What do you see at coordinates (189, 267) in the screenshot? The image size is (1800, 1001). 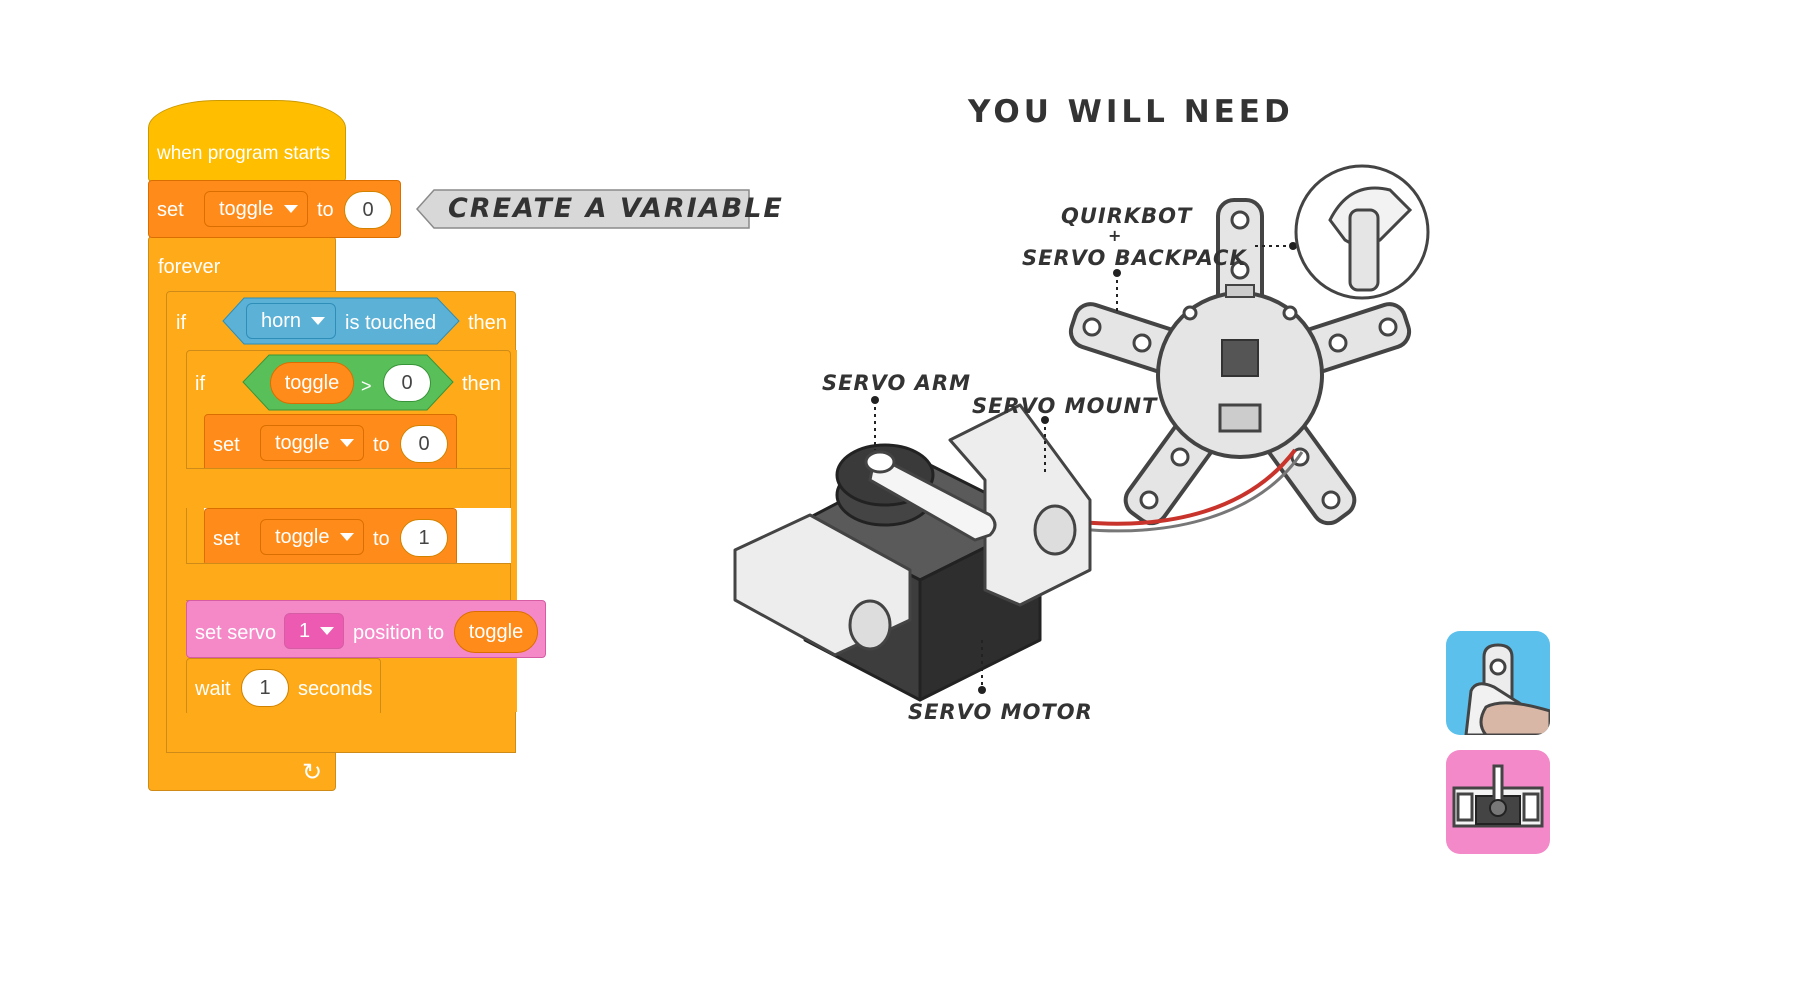 I see `forever-label: forever` at bounding box center [189, 267].